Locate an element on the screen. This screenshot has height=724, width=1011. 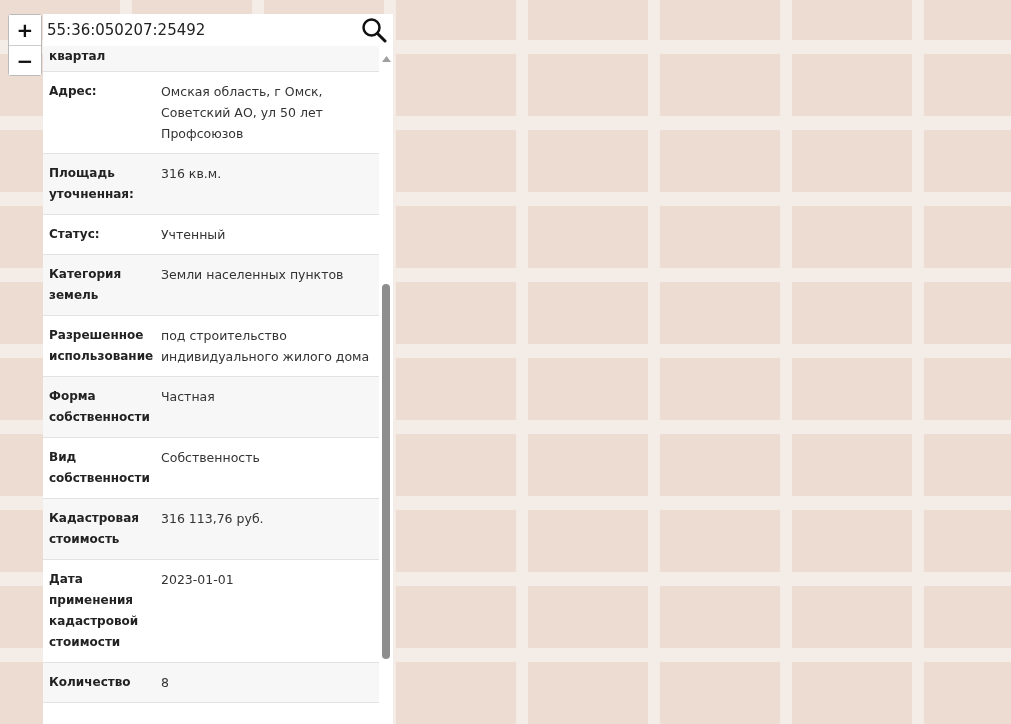
field-label: Дата применения кадастровой стоимости is located at coordinates (94, 611).